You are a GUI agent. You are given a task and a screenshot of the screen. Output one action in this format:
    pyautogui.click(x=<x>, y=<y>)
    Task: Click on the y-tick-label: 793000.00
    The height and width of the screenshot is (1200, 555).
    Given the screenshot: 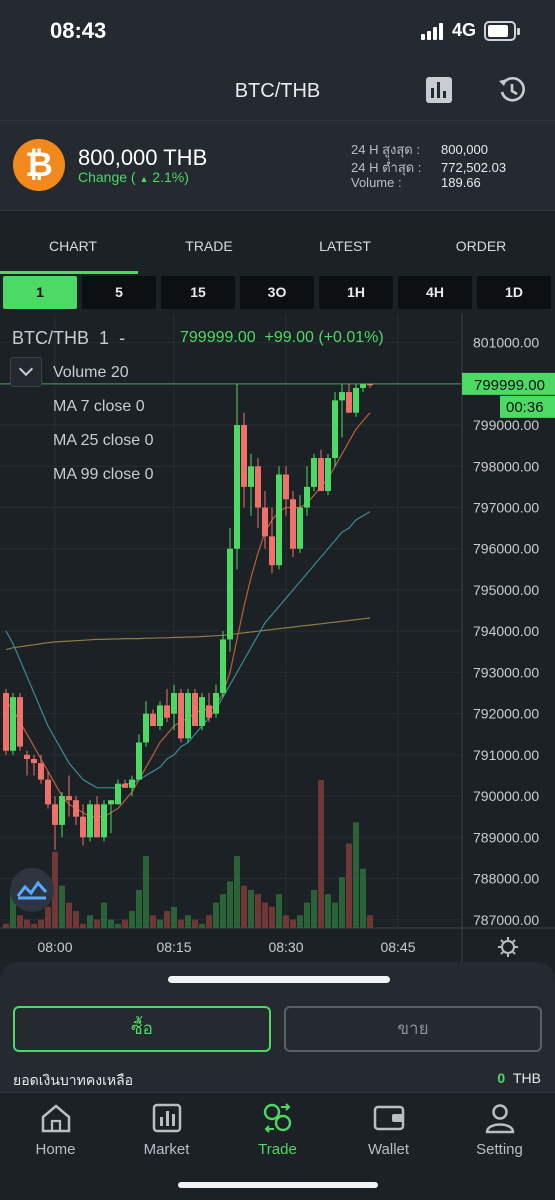 What is the action you would take?
    pyautogui.click(x=506, y=672)
    